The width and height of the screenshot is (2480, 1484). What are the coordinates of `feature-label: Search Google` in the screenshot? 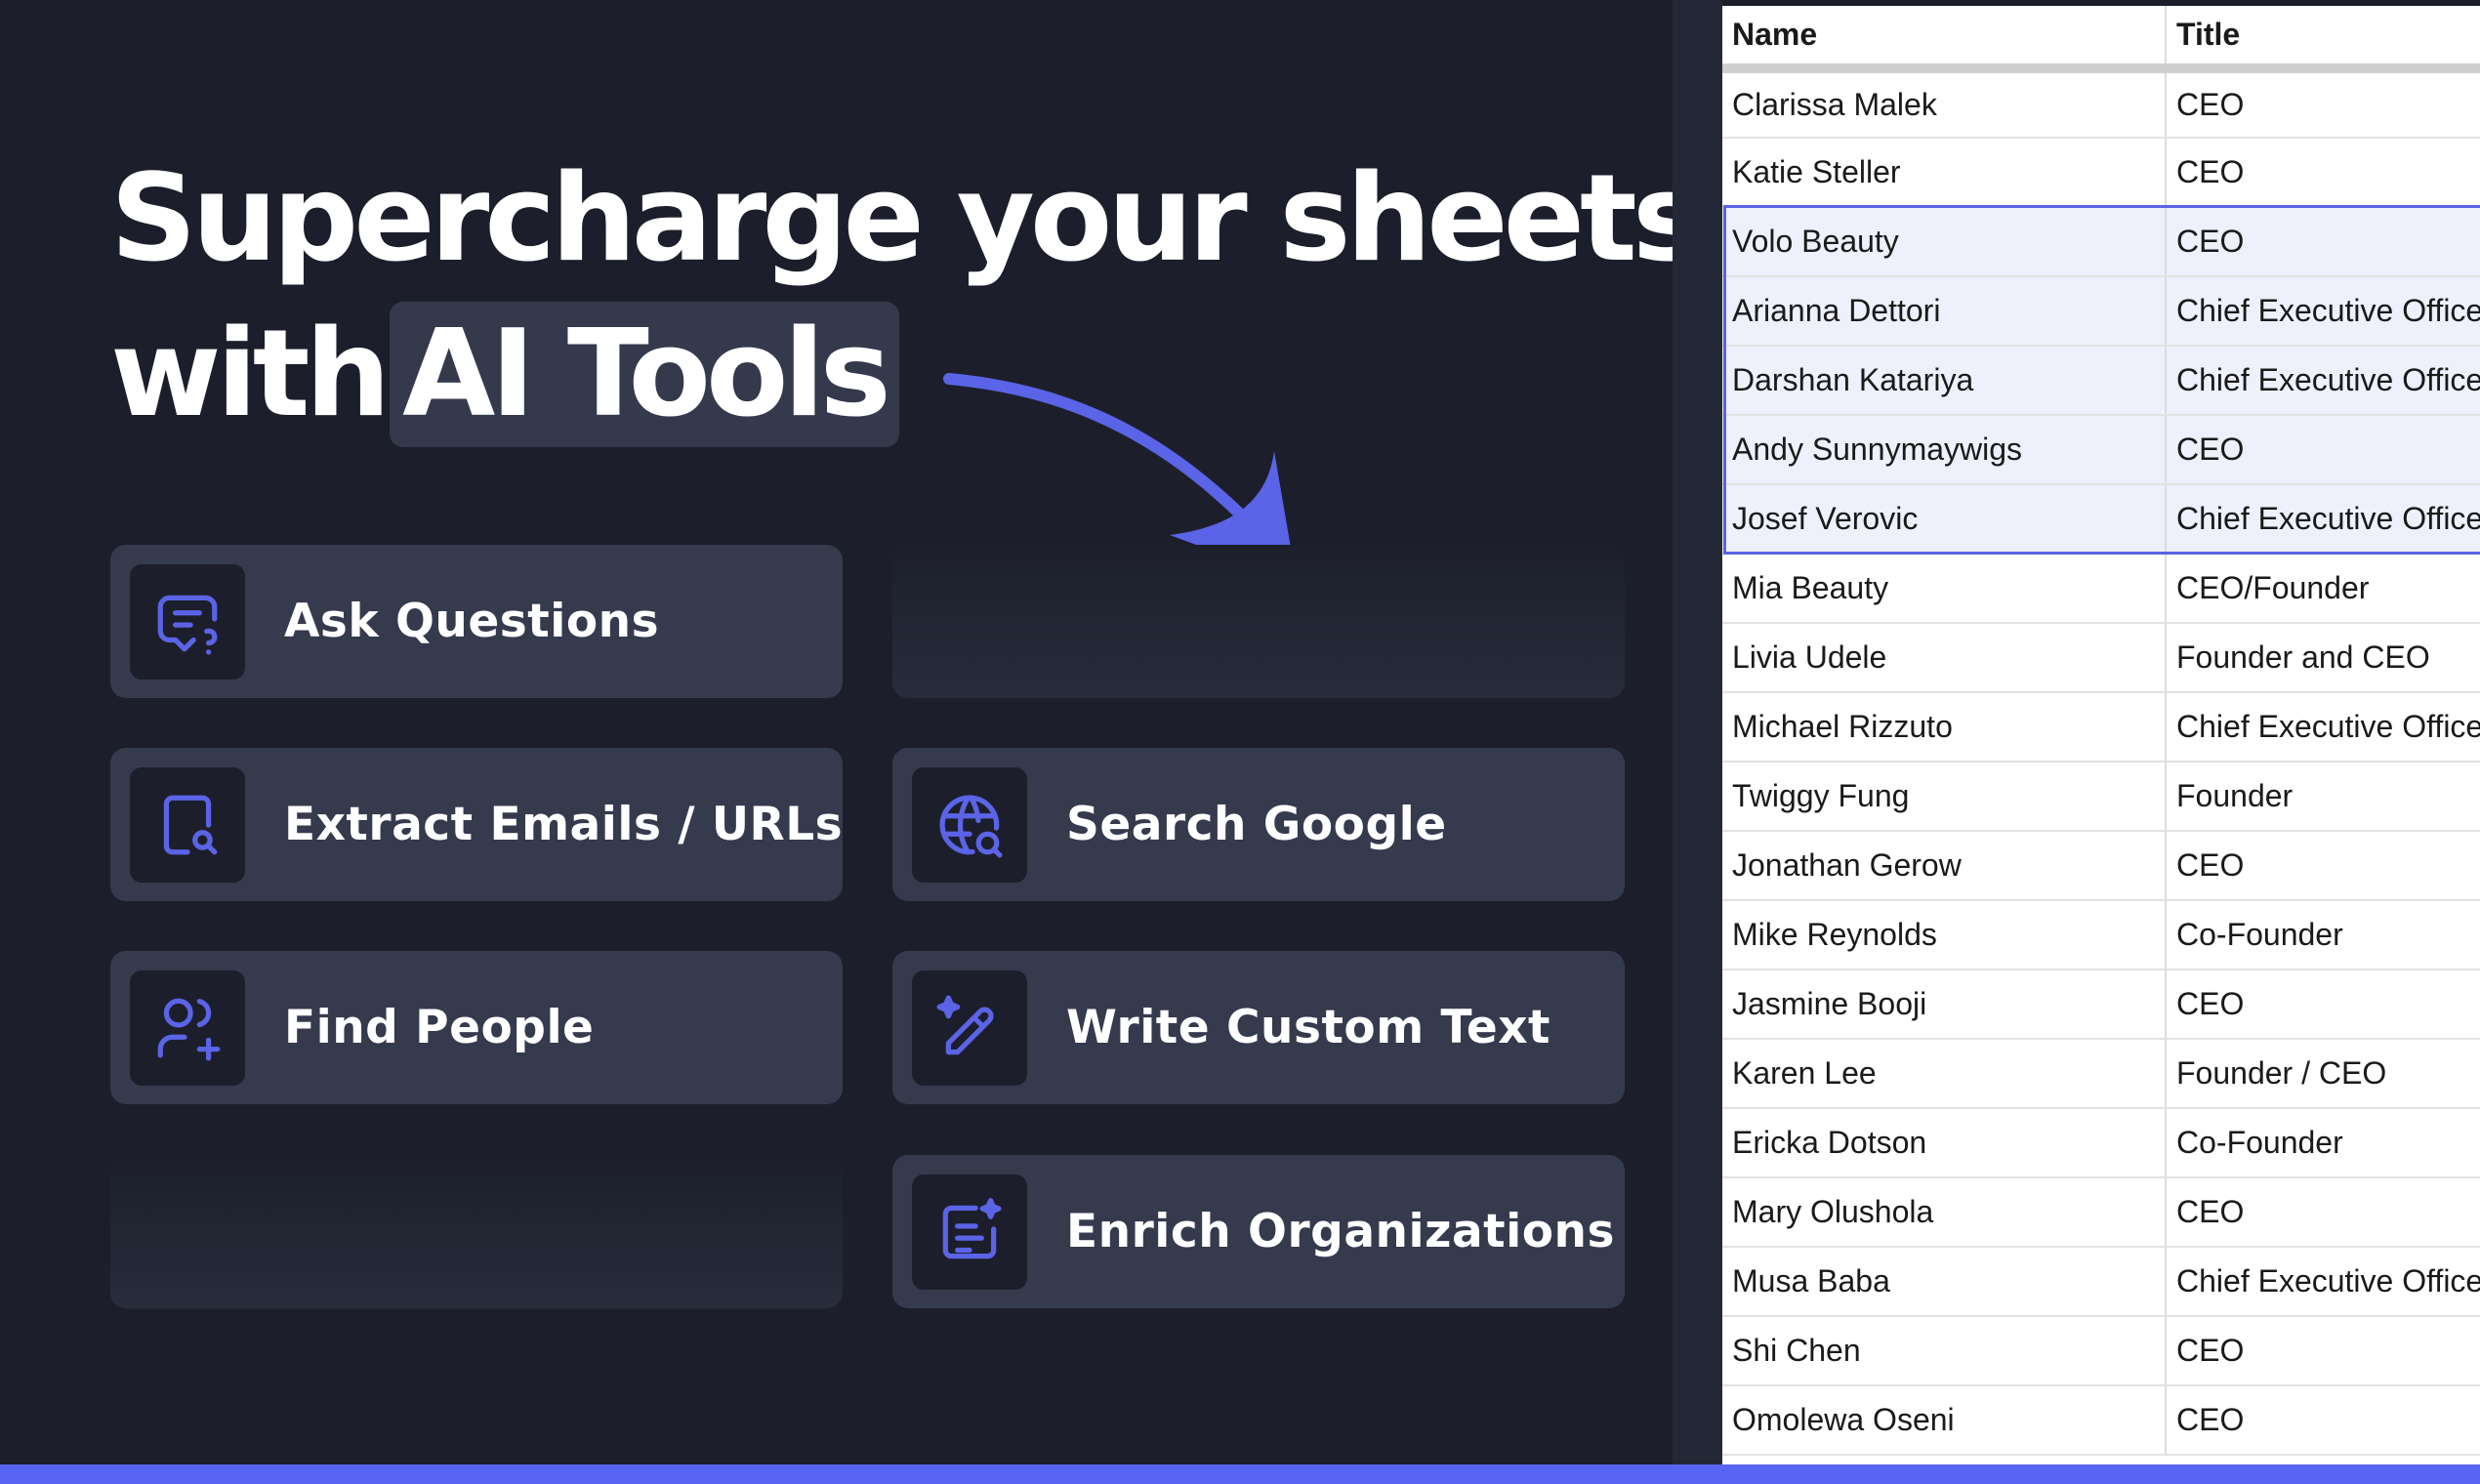 It's located at (1256, 825).